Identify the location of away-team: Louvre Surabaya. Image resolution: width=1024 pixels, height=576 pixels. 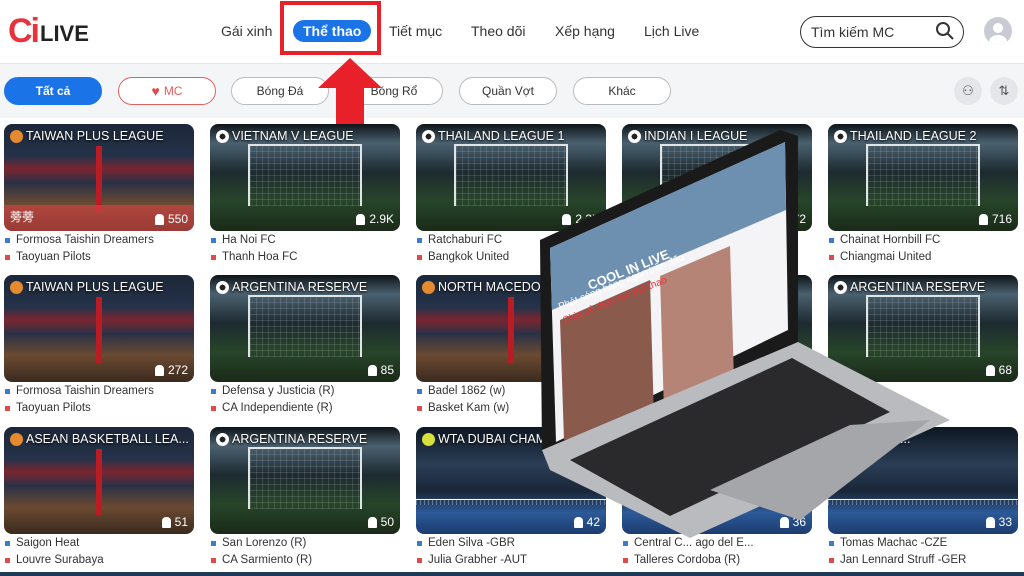
(99, 561).